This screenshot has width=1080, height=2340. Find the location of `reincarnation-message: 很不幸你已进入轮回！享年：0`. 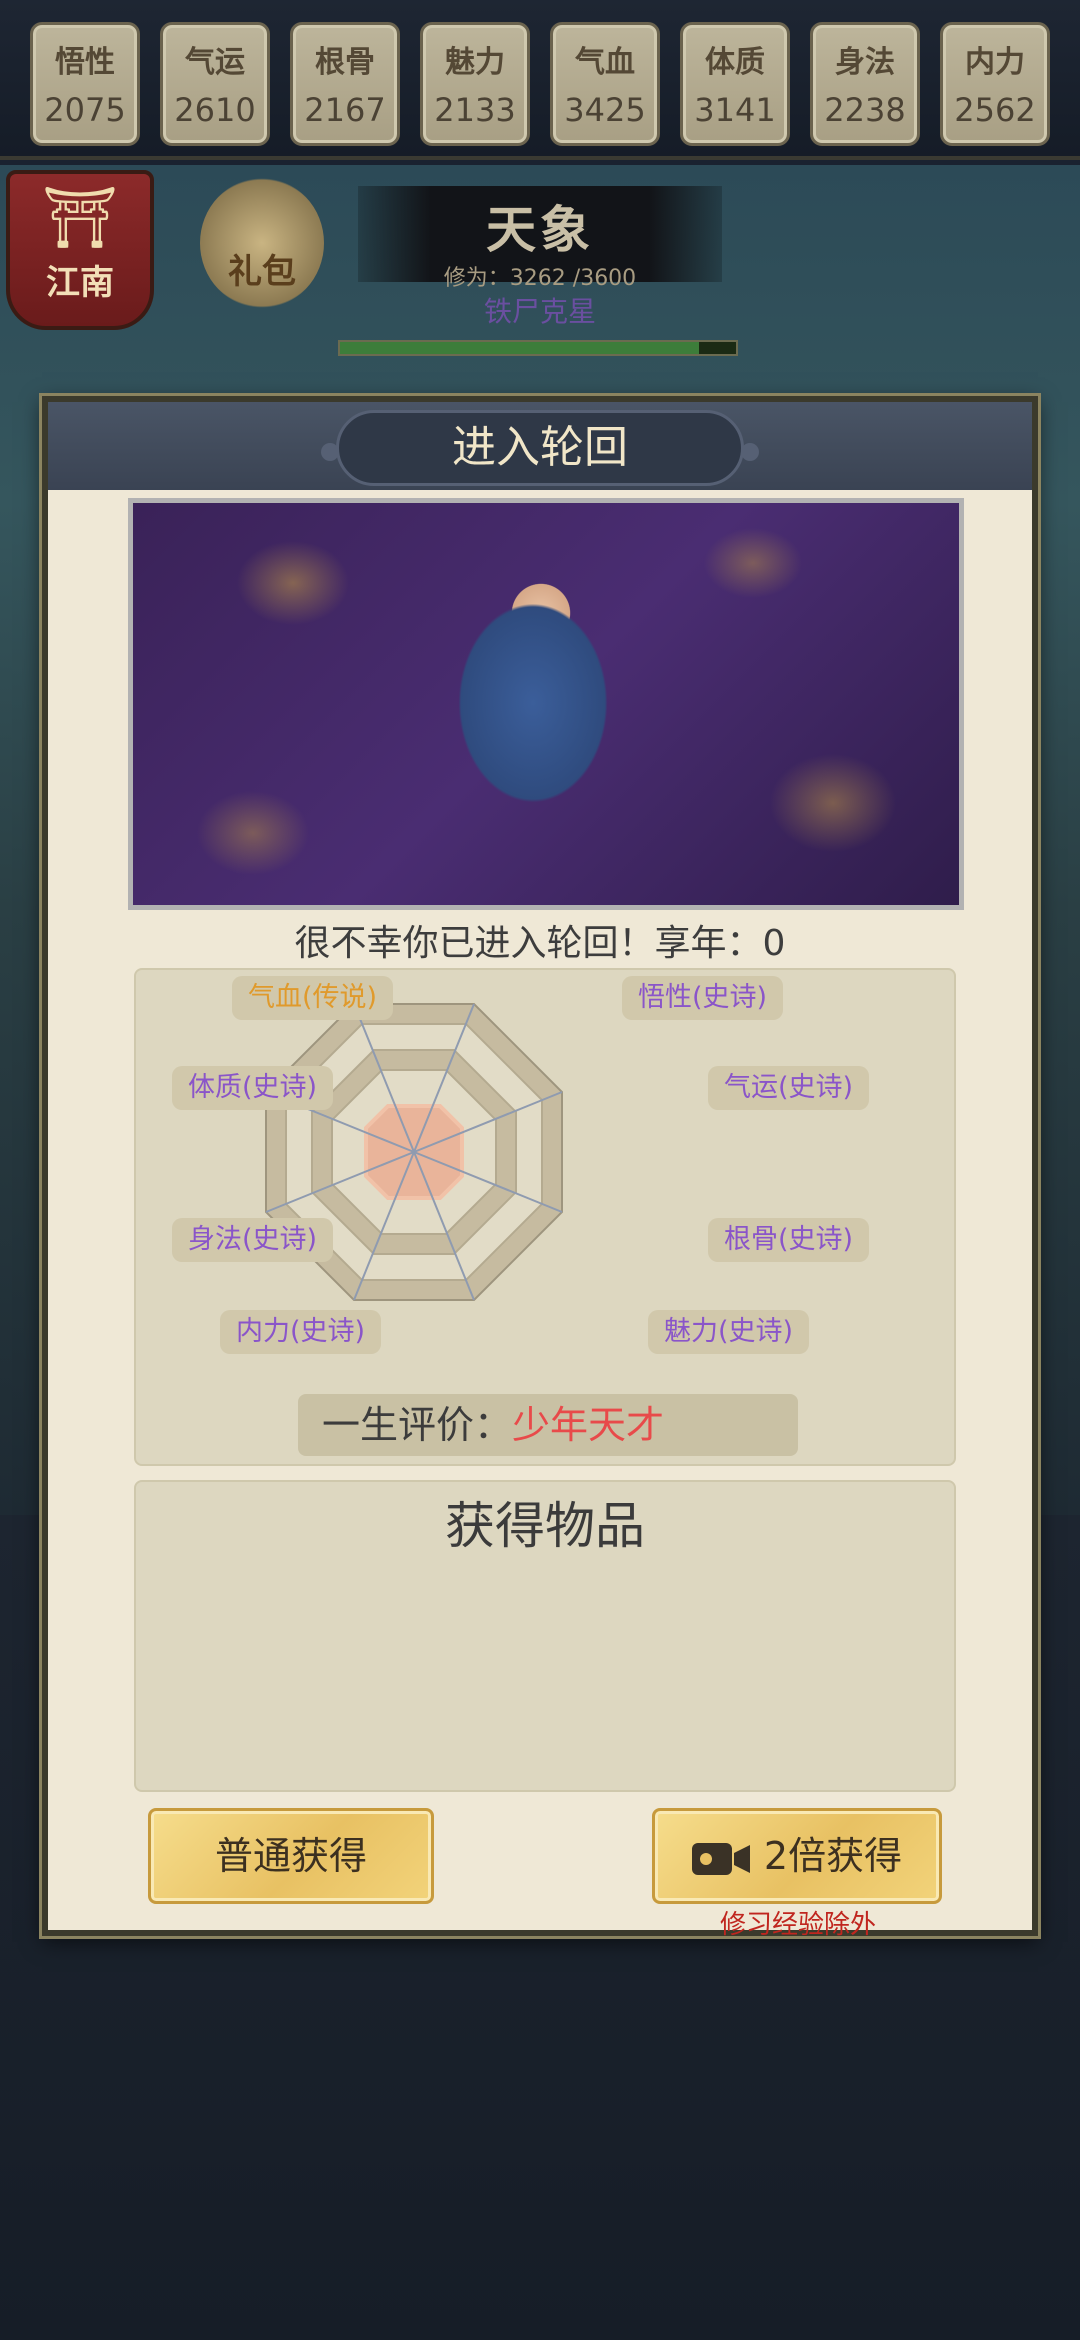

reincarnation-message: 很不幸你已进入轮回！享年：0 is located at coordinates (540, 943).